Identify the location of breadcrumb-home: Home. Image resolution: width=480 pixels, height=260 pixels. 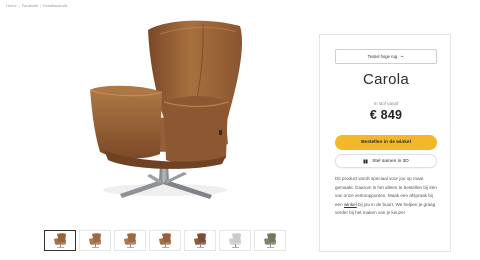
(11, 5).